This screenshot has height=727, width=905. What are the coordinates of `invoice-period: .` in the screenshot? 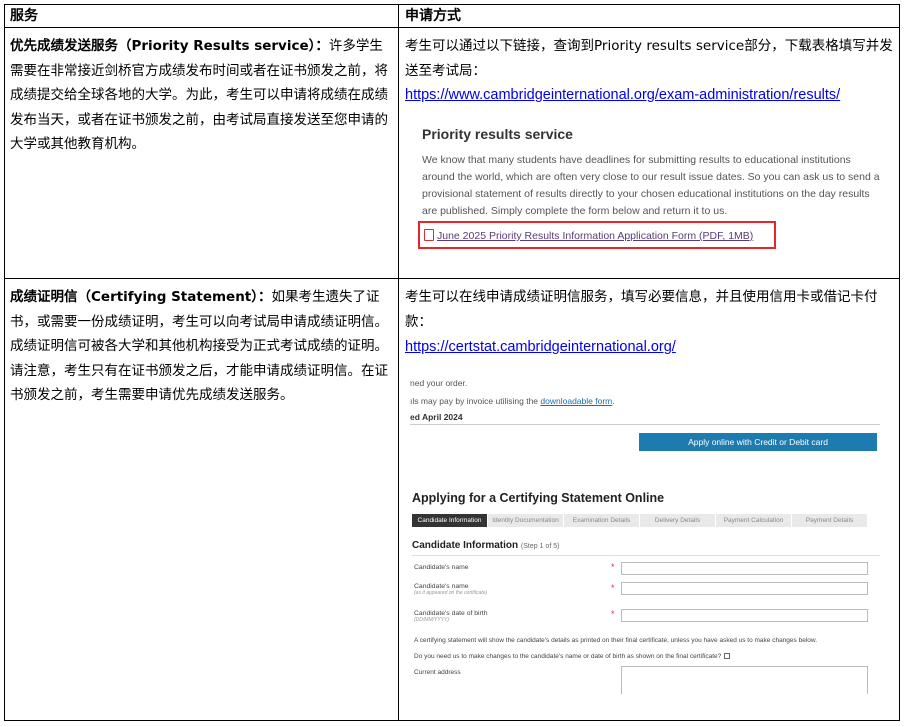 It's located at (613, 401).